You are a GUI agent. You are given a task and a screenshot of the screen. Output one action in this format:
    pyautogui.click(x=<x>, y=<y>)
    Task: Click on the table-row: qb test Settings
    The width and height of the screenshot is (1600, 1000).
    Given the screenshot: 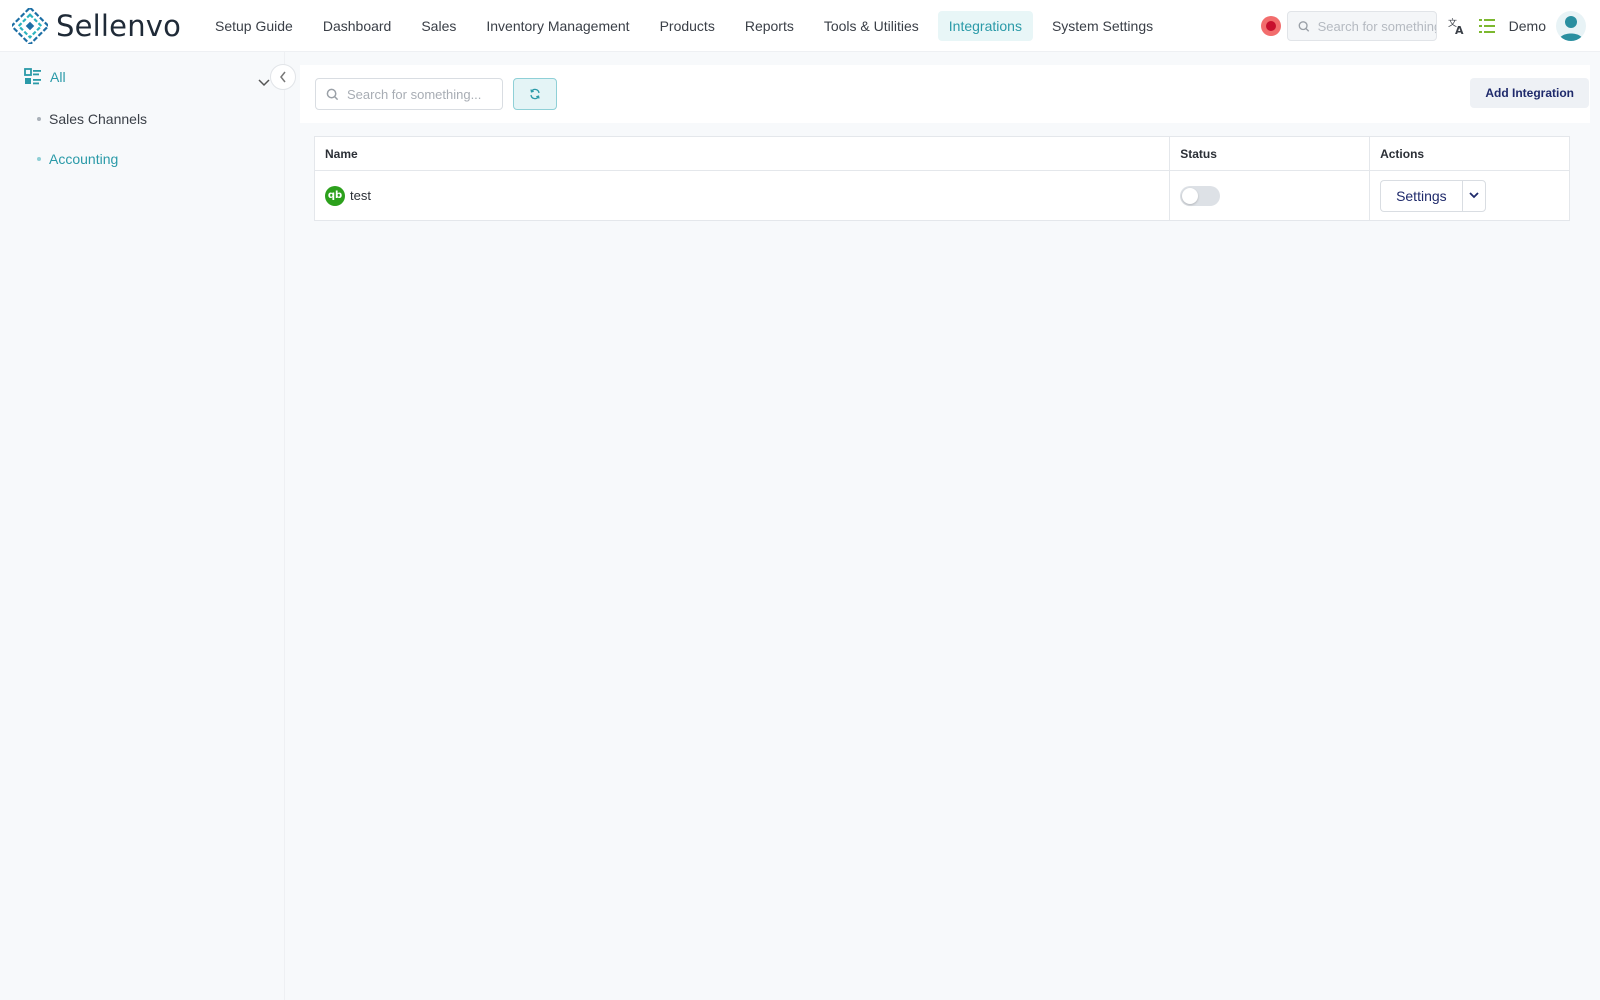 What is the action you would take?
    pyautogui.click(x=942, y=195)
    